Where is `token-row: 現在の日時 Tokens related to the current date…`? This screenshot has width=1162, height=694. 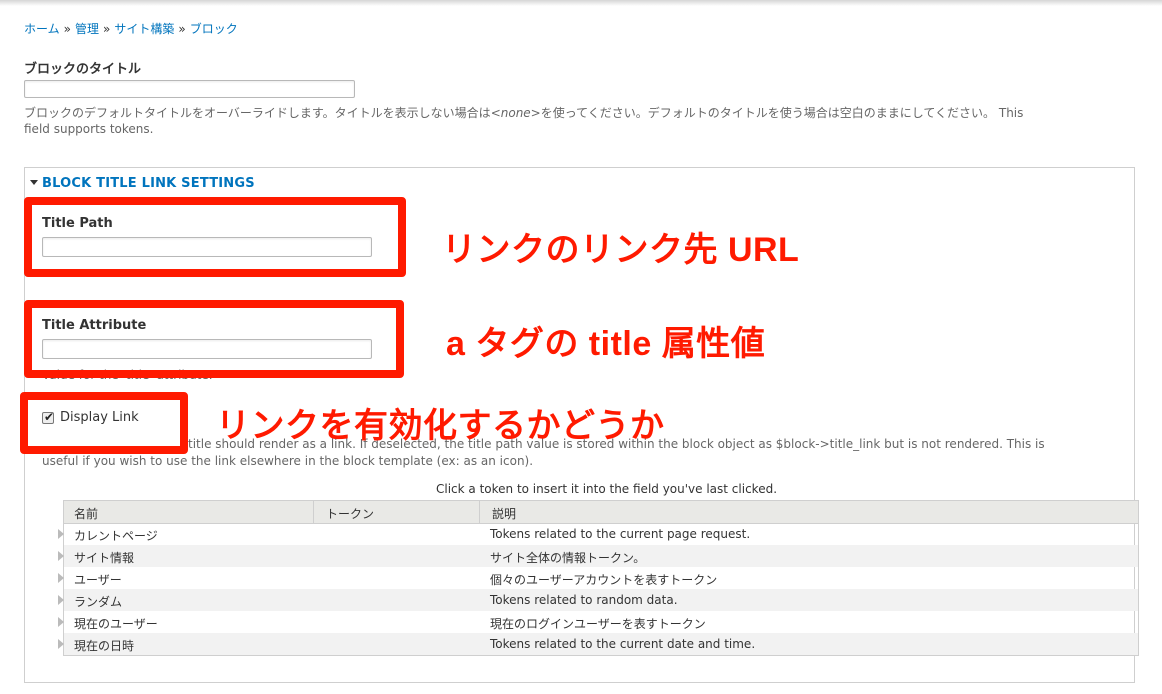
token-row: 現在の日時 Tokens related to the current date… is located at coordinates (598, 644).